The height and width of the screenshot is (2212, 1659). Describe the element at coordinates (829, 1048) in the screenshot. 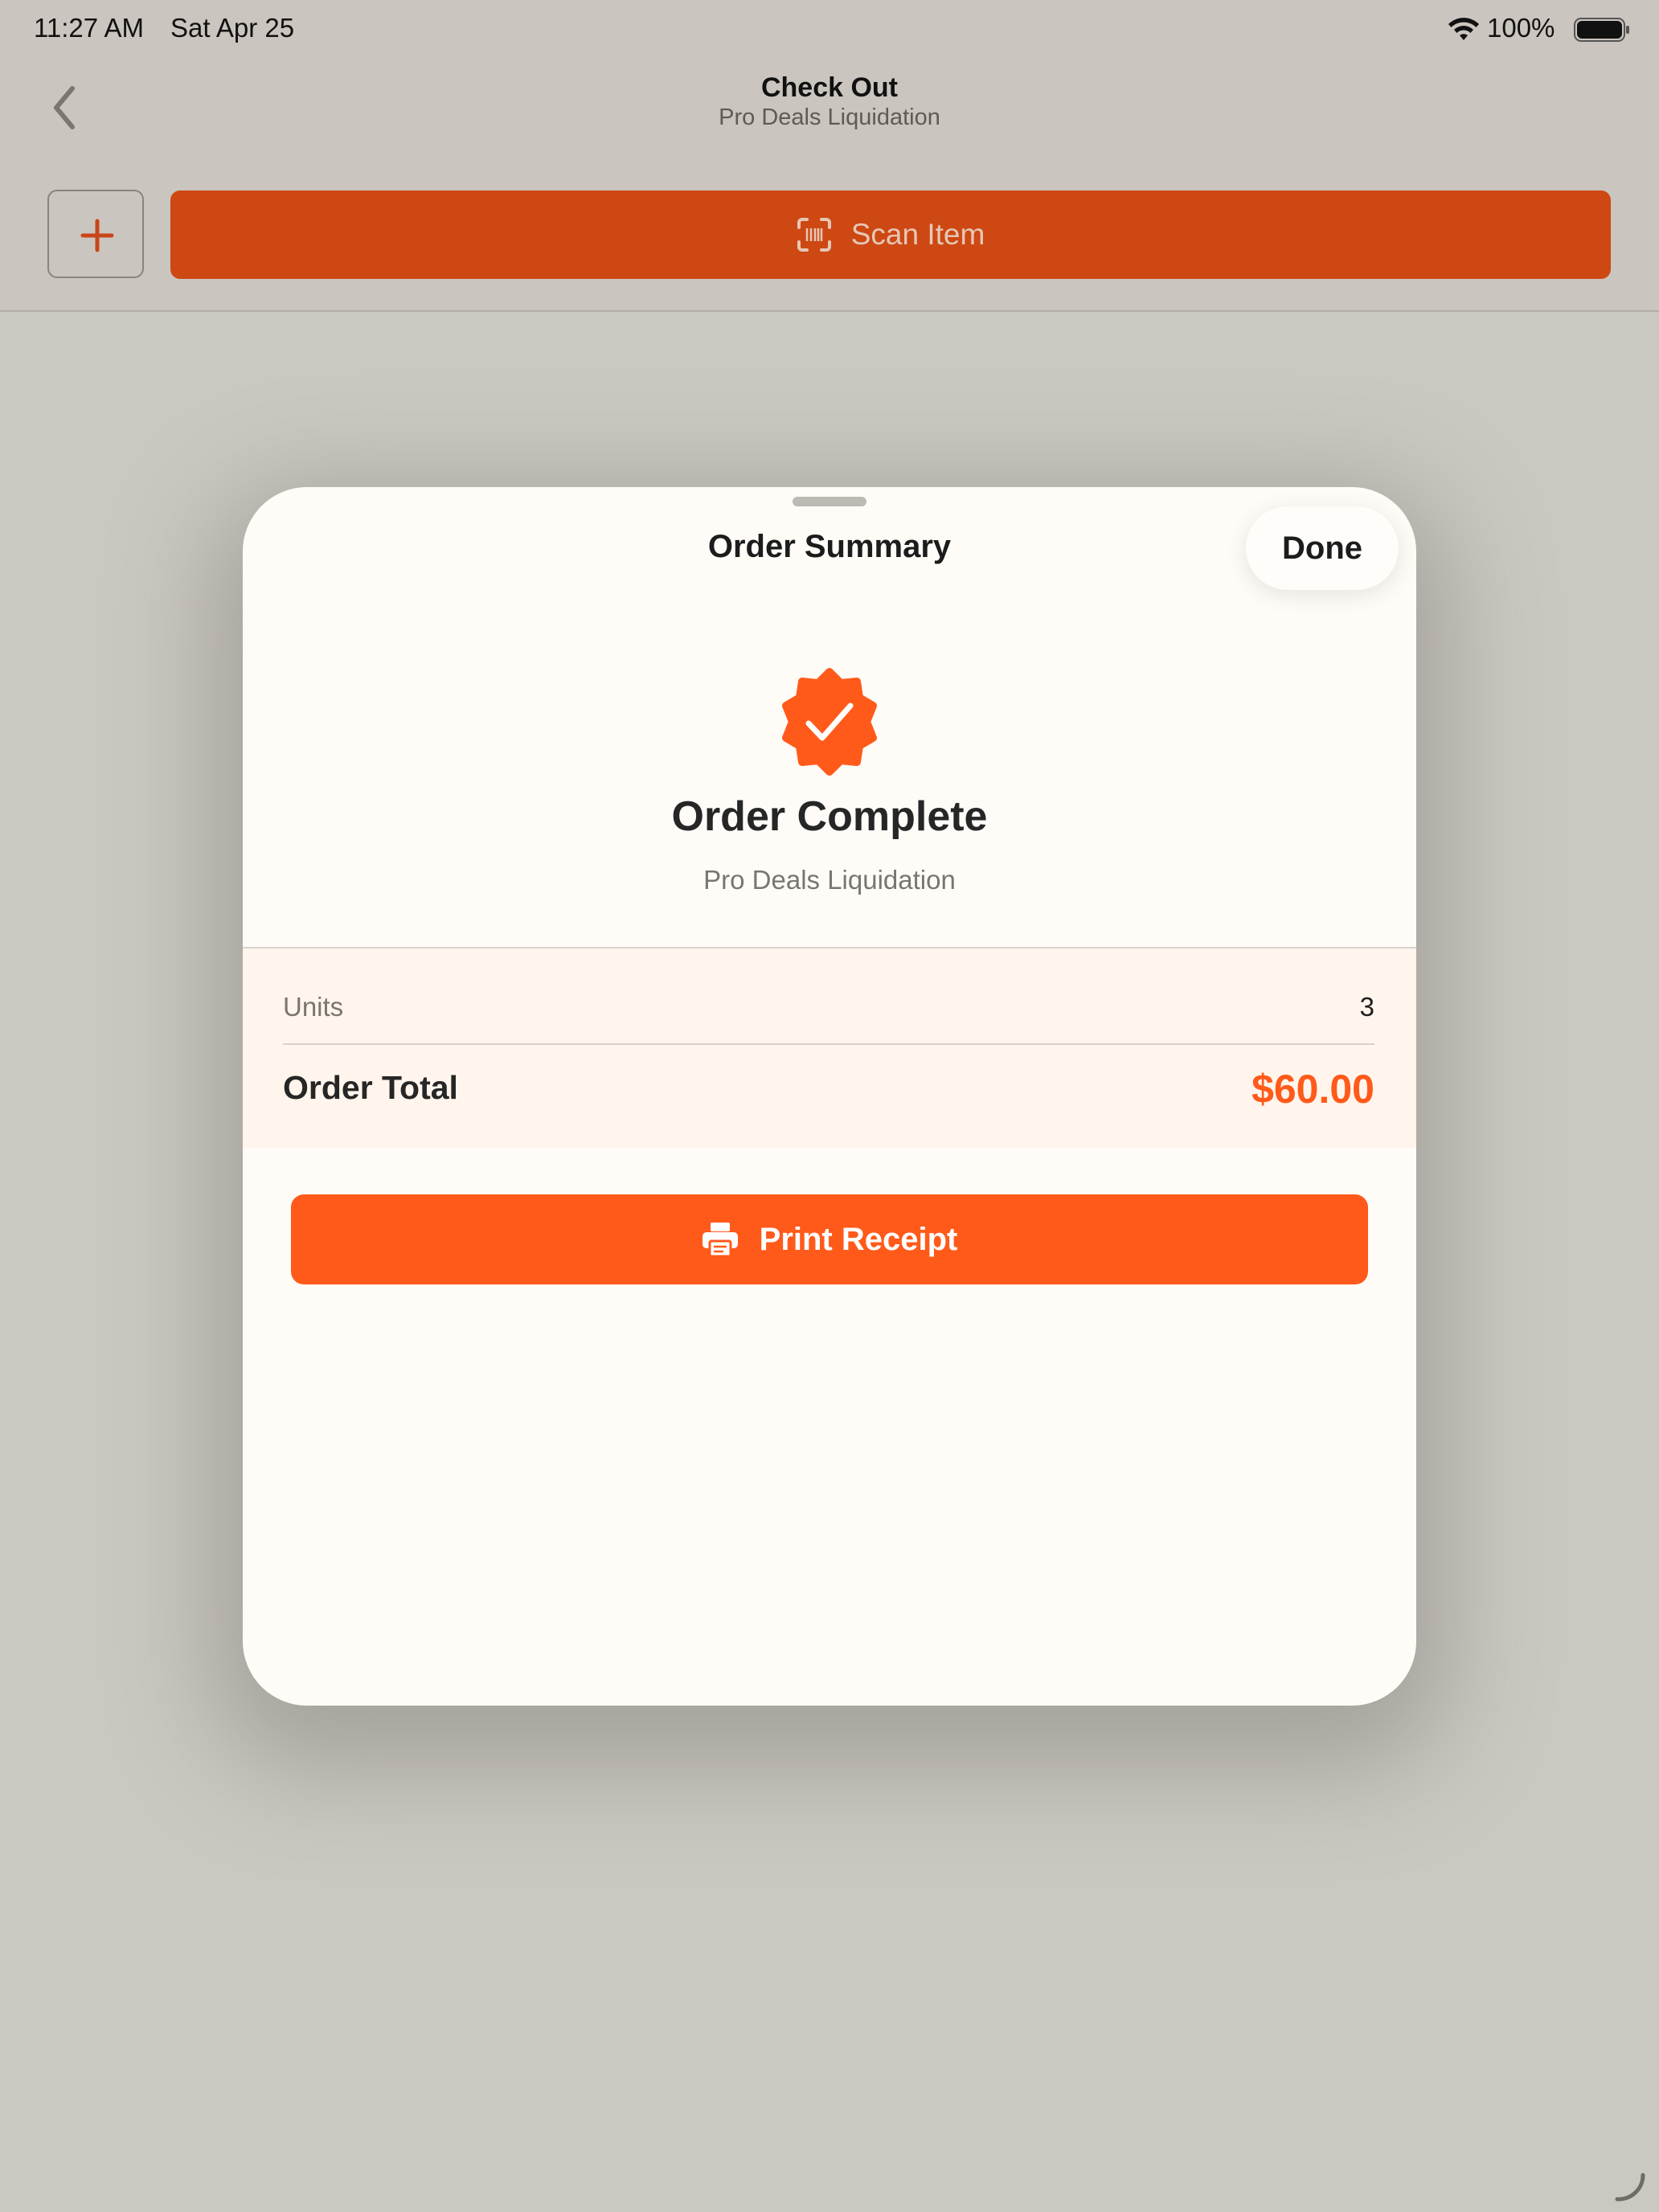

I see `order-summary-panel: Units 3 Order Total $60.00` at that location.